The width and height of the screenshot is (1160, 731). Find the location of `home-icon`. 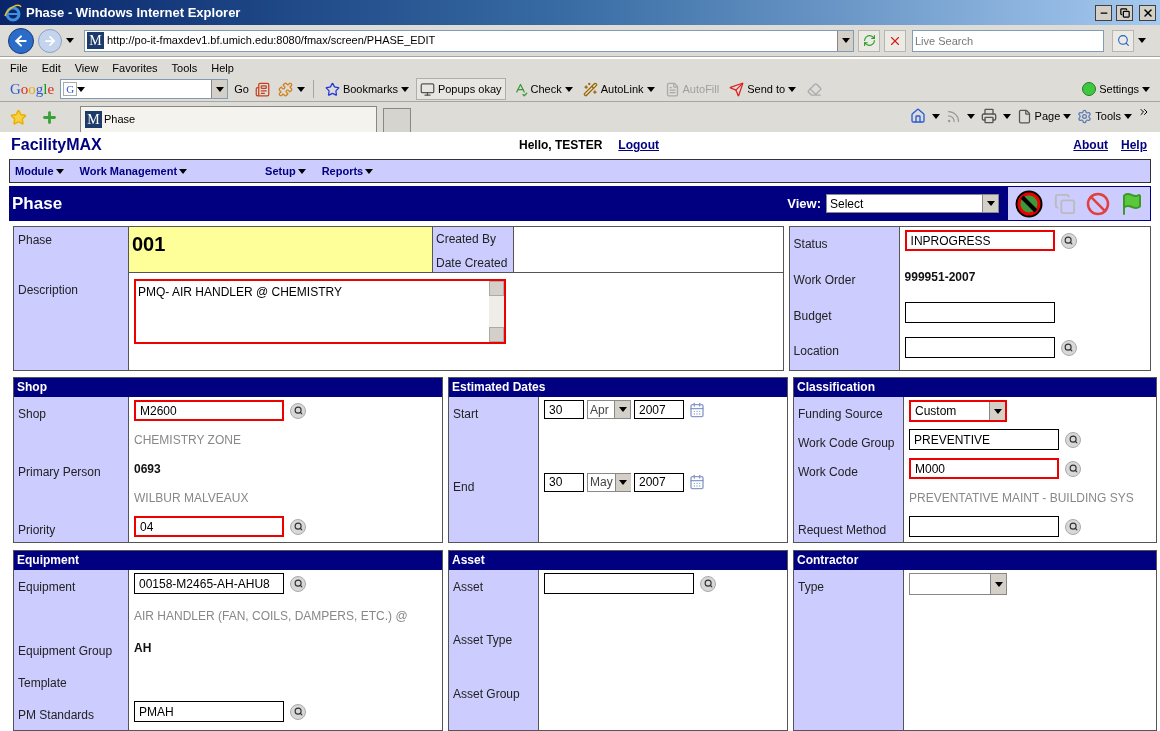

home-icon is located at coordinates (917, 116).